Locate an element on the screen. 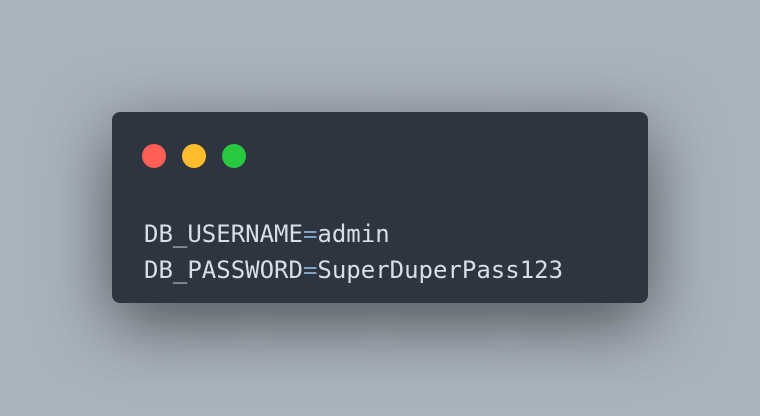 This screenshot has width=760, height=416. close-button is located at coordinates (154, 156).